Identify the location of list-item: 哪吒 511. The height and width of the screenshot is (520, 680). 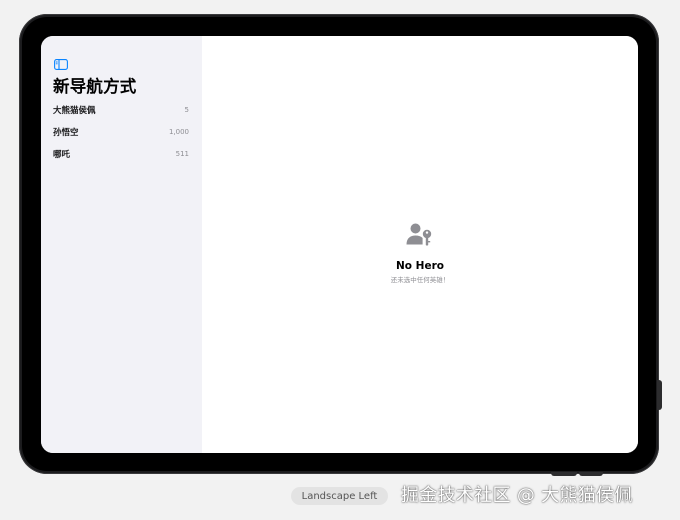
(121, 154).